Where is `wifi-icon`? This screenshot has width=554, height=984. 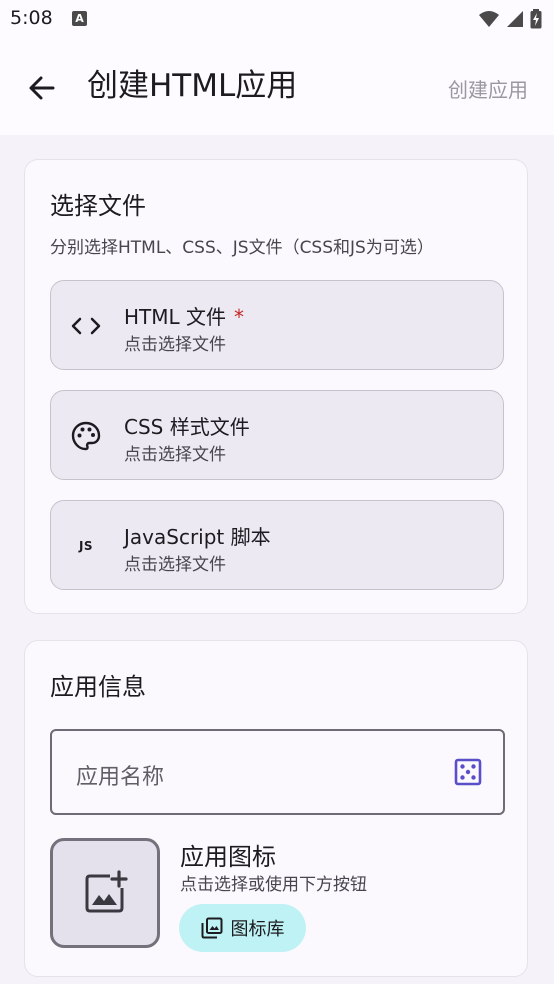
wifi-icon is located at coordinates (489, 19).